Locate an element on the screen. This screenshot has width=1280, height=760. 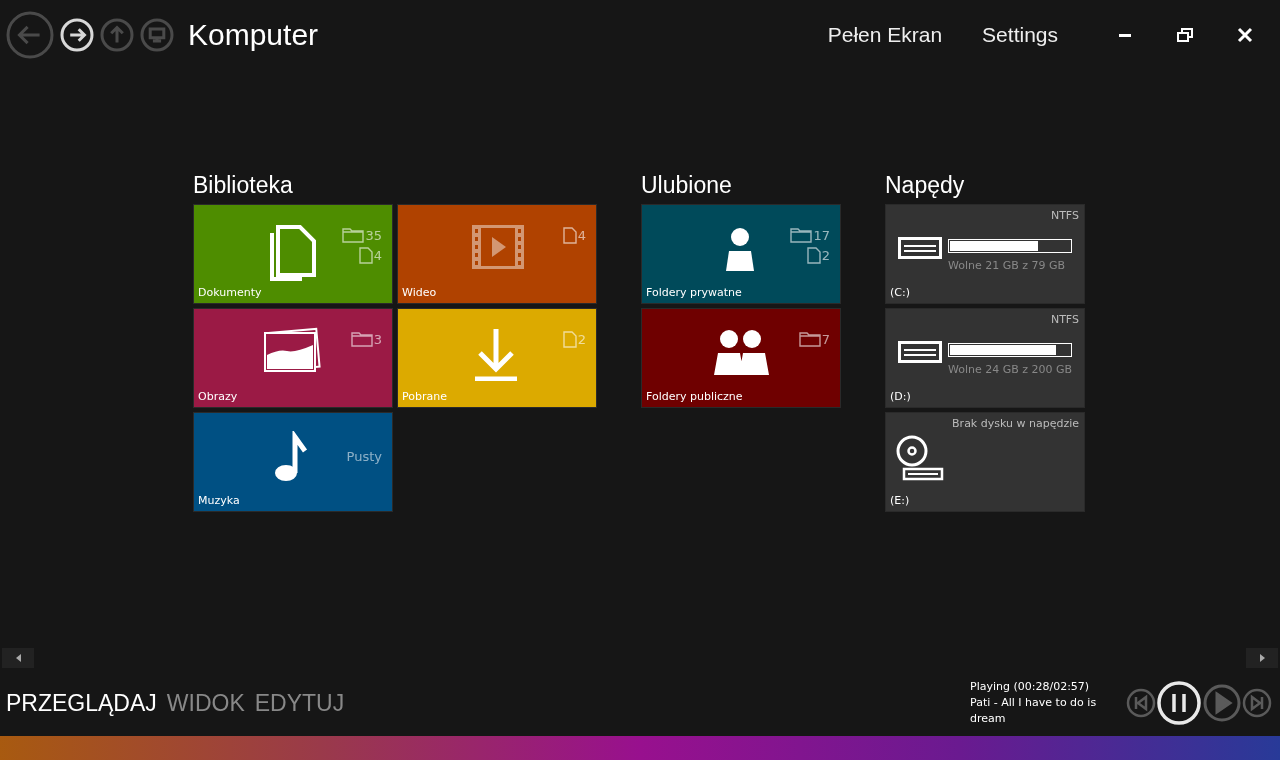
free-space: Wolne 21 GB z 79 GB is located at coordinates (1007, 265).